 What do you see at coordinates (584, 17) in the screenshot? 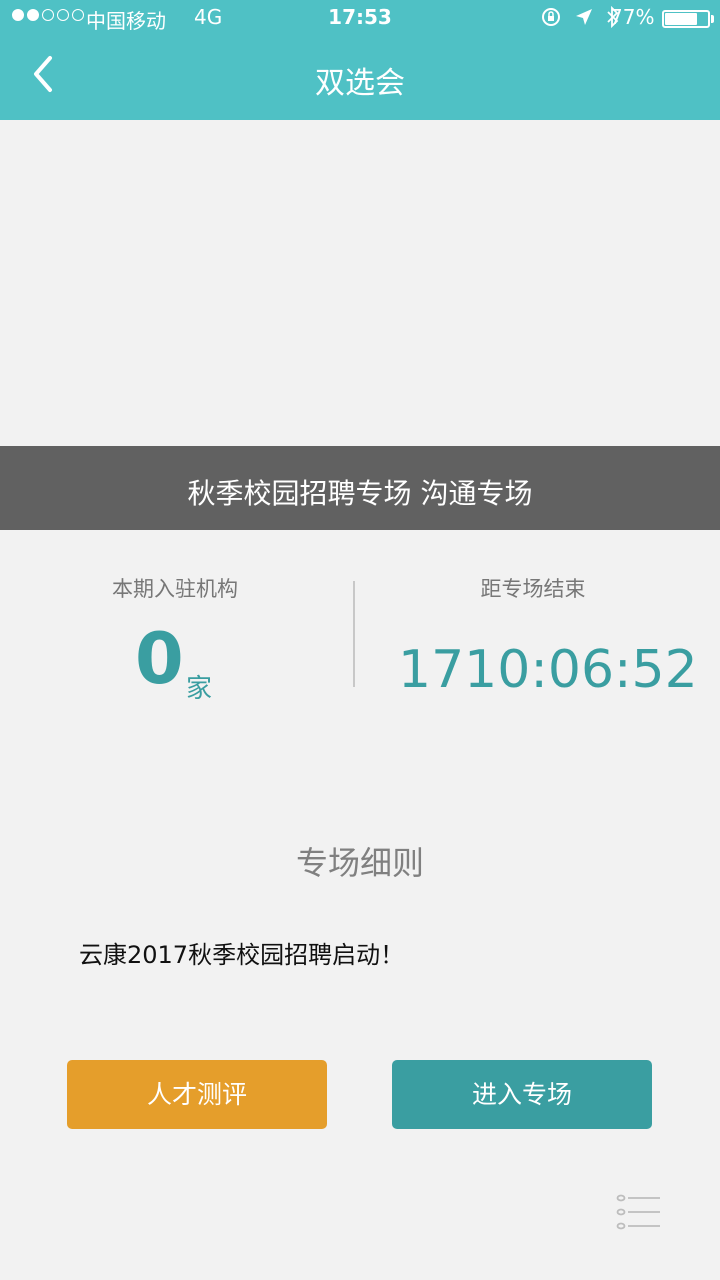
I see `location-arrow-icon` at bounding box center [584, 17].